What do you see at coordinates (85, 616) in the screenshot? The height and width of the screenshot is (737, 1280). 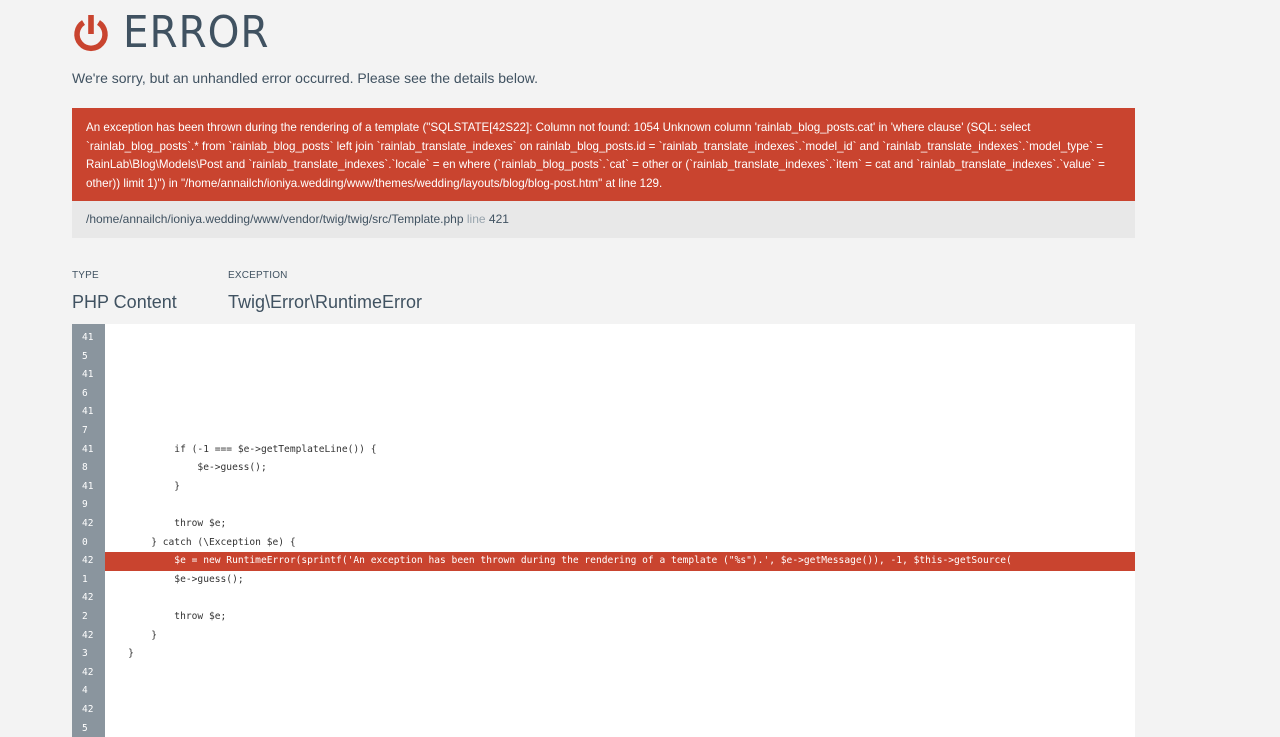 I see `line-number: 2` at bounding box center [85, 616].